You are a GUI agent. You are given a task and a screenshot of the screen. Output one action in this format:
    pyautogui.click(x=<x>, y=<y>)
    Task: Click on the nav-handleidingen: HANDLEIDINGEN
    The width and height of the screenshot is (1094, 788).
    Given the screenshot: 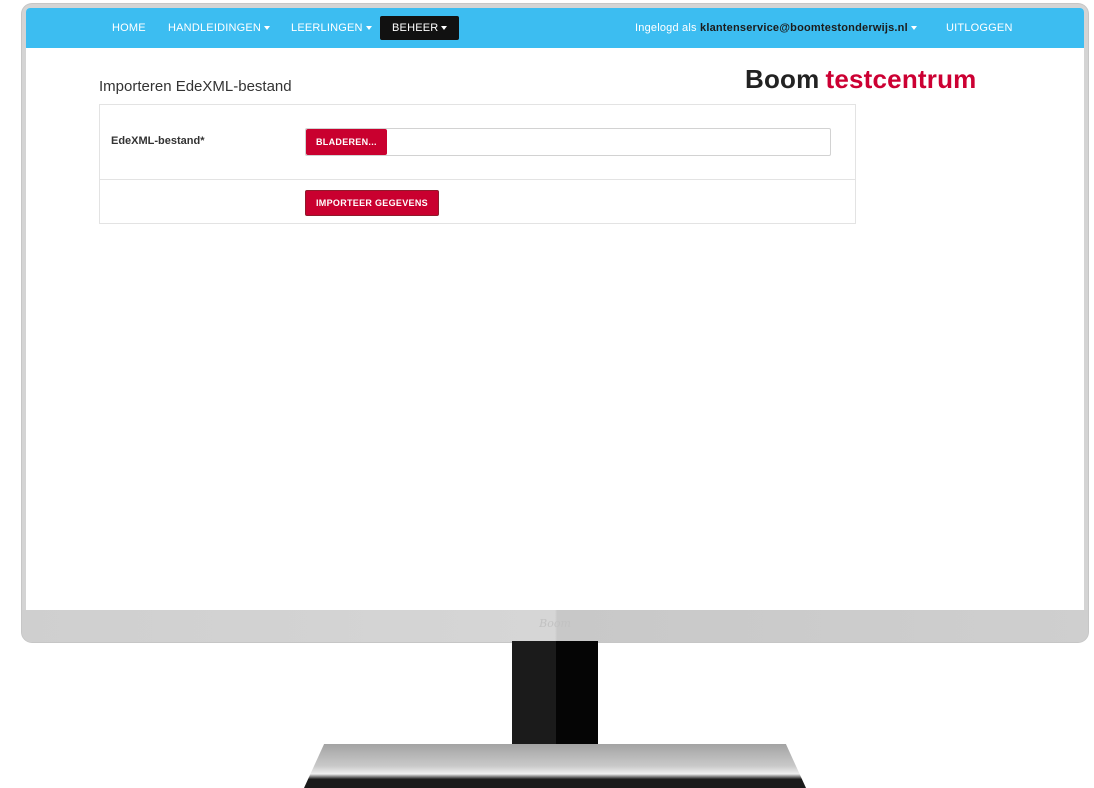 What is the action you would take?
    pyautogui.click(x=219, y=28)
    